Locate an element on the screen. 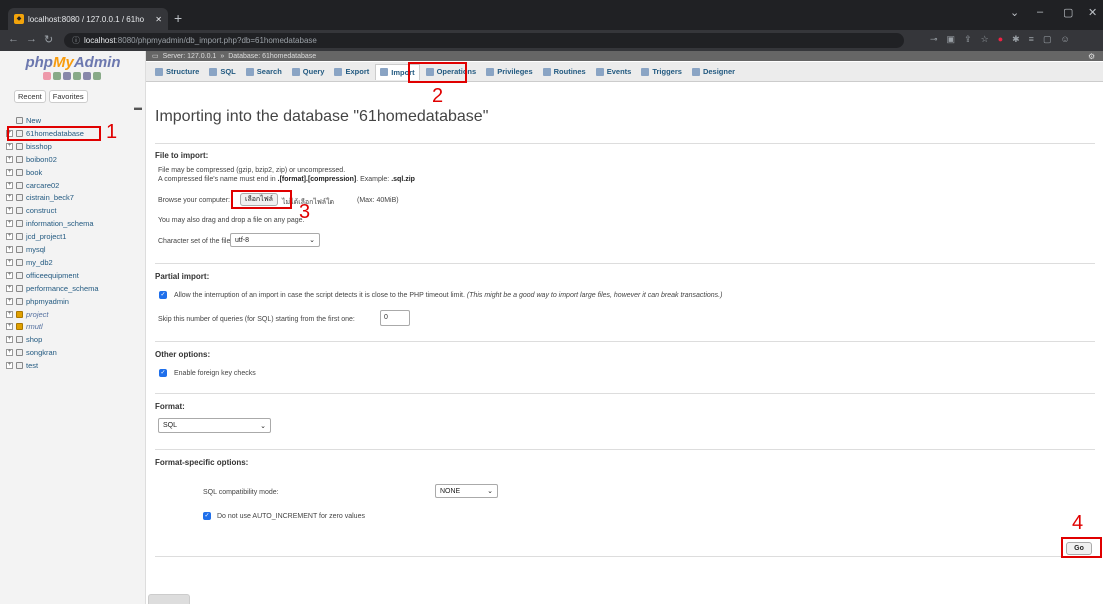 The height and width of the screenshot is (604, 1103). sidebar-item-information-schema: + information_schema is located at coordinates (50, 223).